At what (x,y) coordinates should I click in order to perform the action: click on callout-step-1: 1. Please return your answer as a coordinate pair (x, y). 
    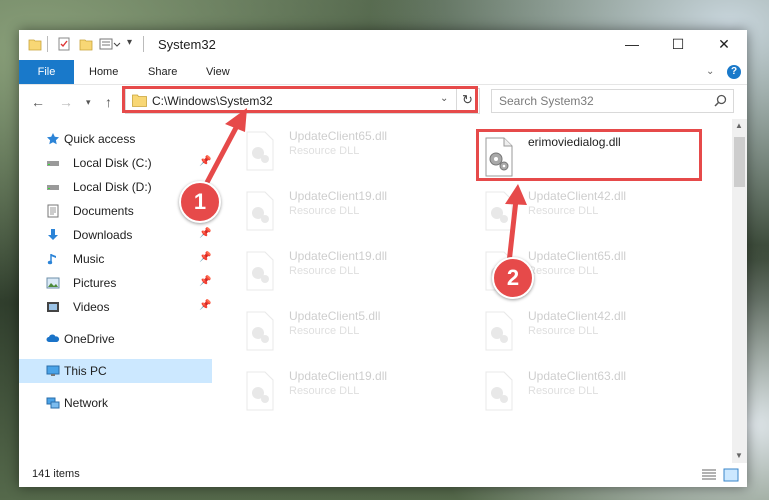
    Looking at the image, I should click on (200, 202).